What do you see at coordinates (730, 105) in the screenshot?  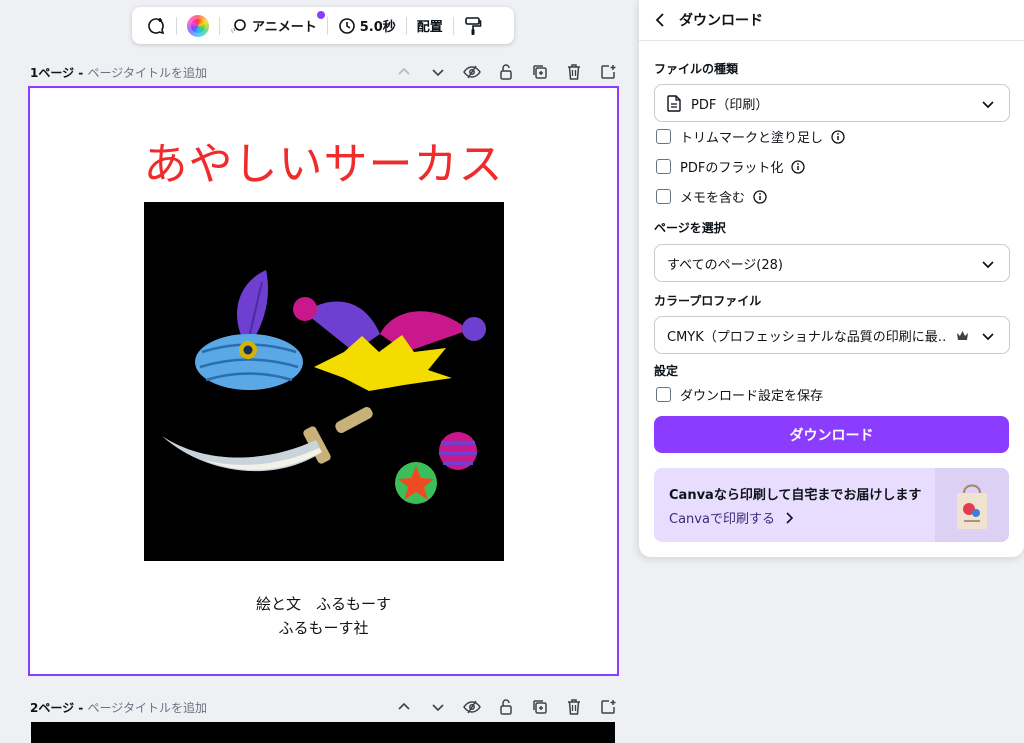 I see `file-type-value: PDF（印刷）` at bounding box center [730, 105].